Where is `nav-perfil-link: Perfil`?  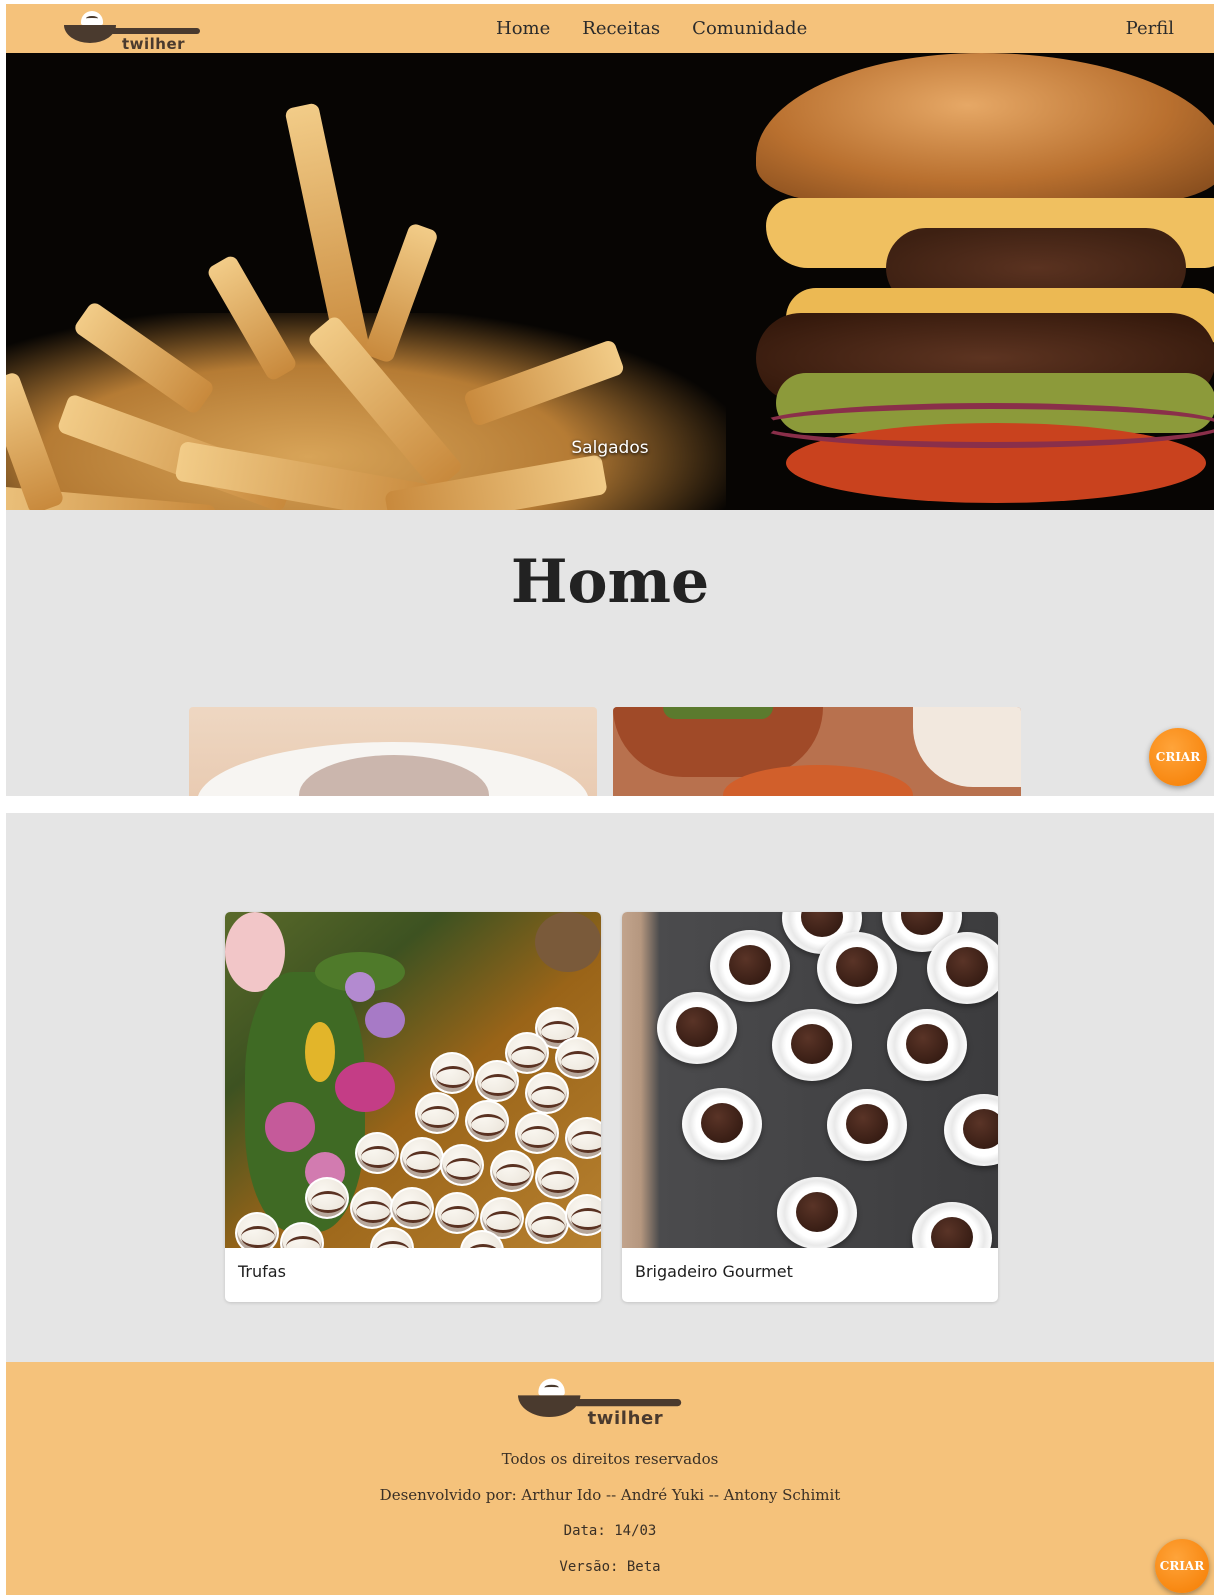 nav-perfil-link: Perfil is located at coordinates (1150, 28).